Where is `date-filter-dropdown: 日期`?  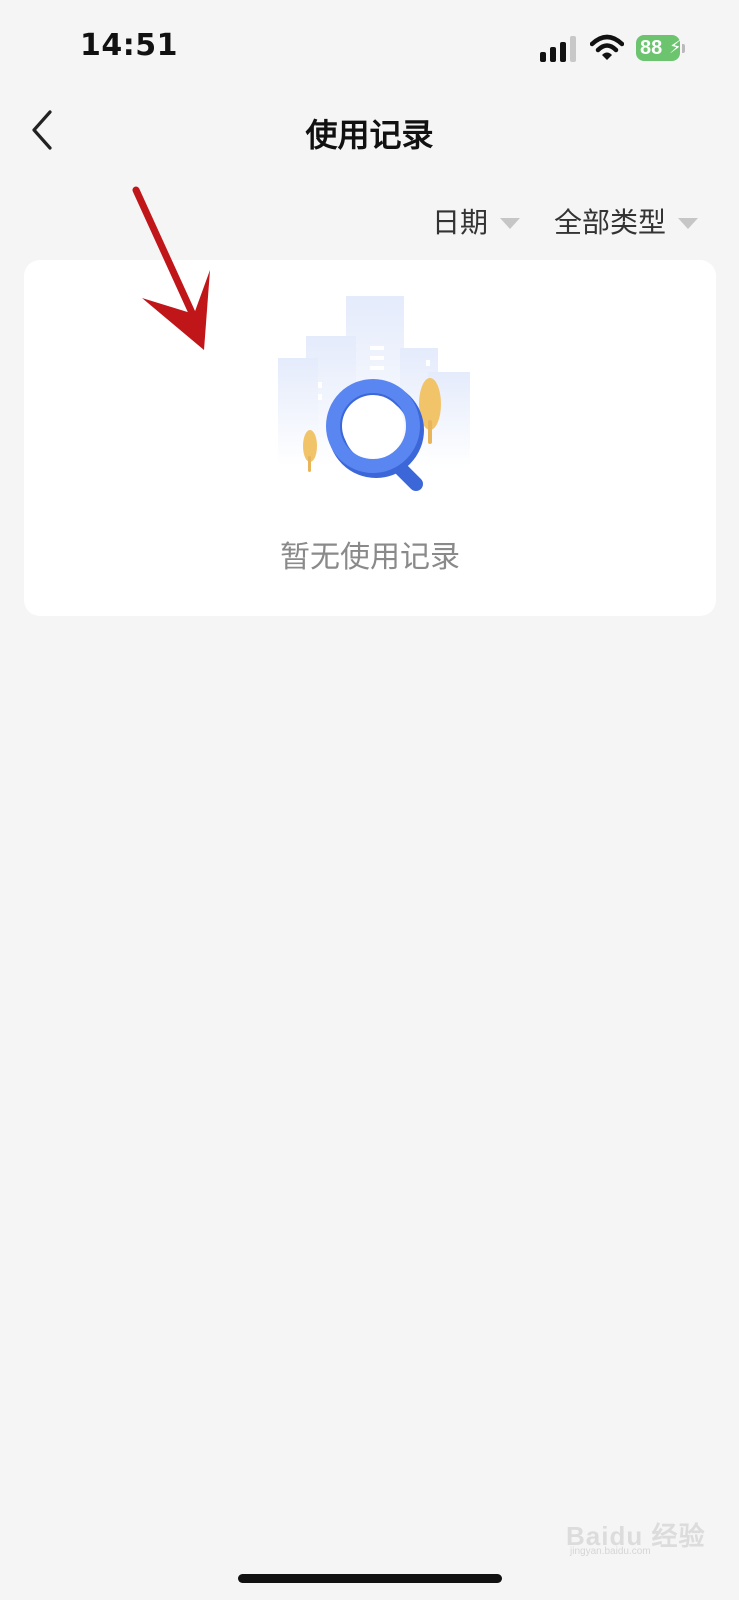
date-filter-dropdown: 日期 is located at coordinates (476, 221).